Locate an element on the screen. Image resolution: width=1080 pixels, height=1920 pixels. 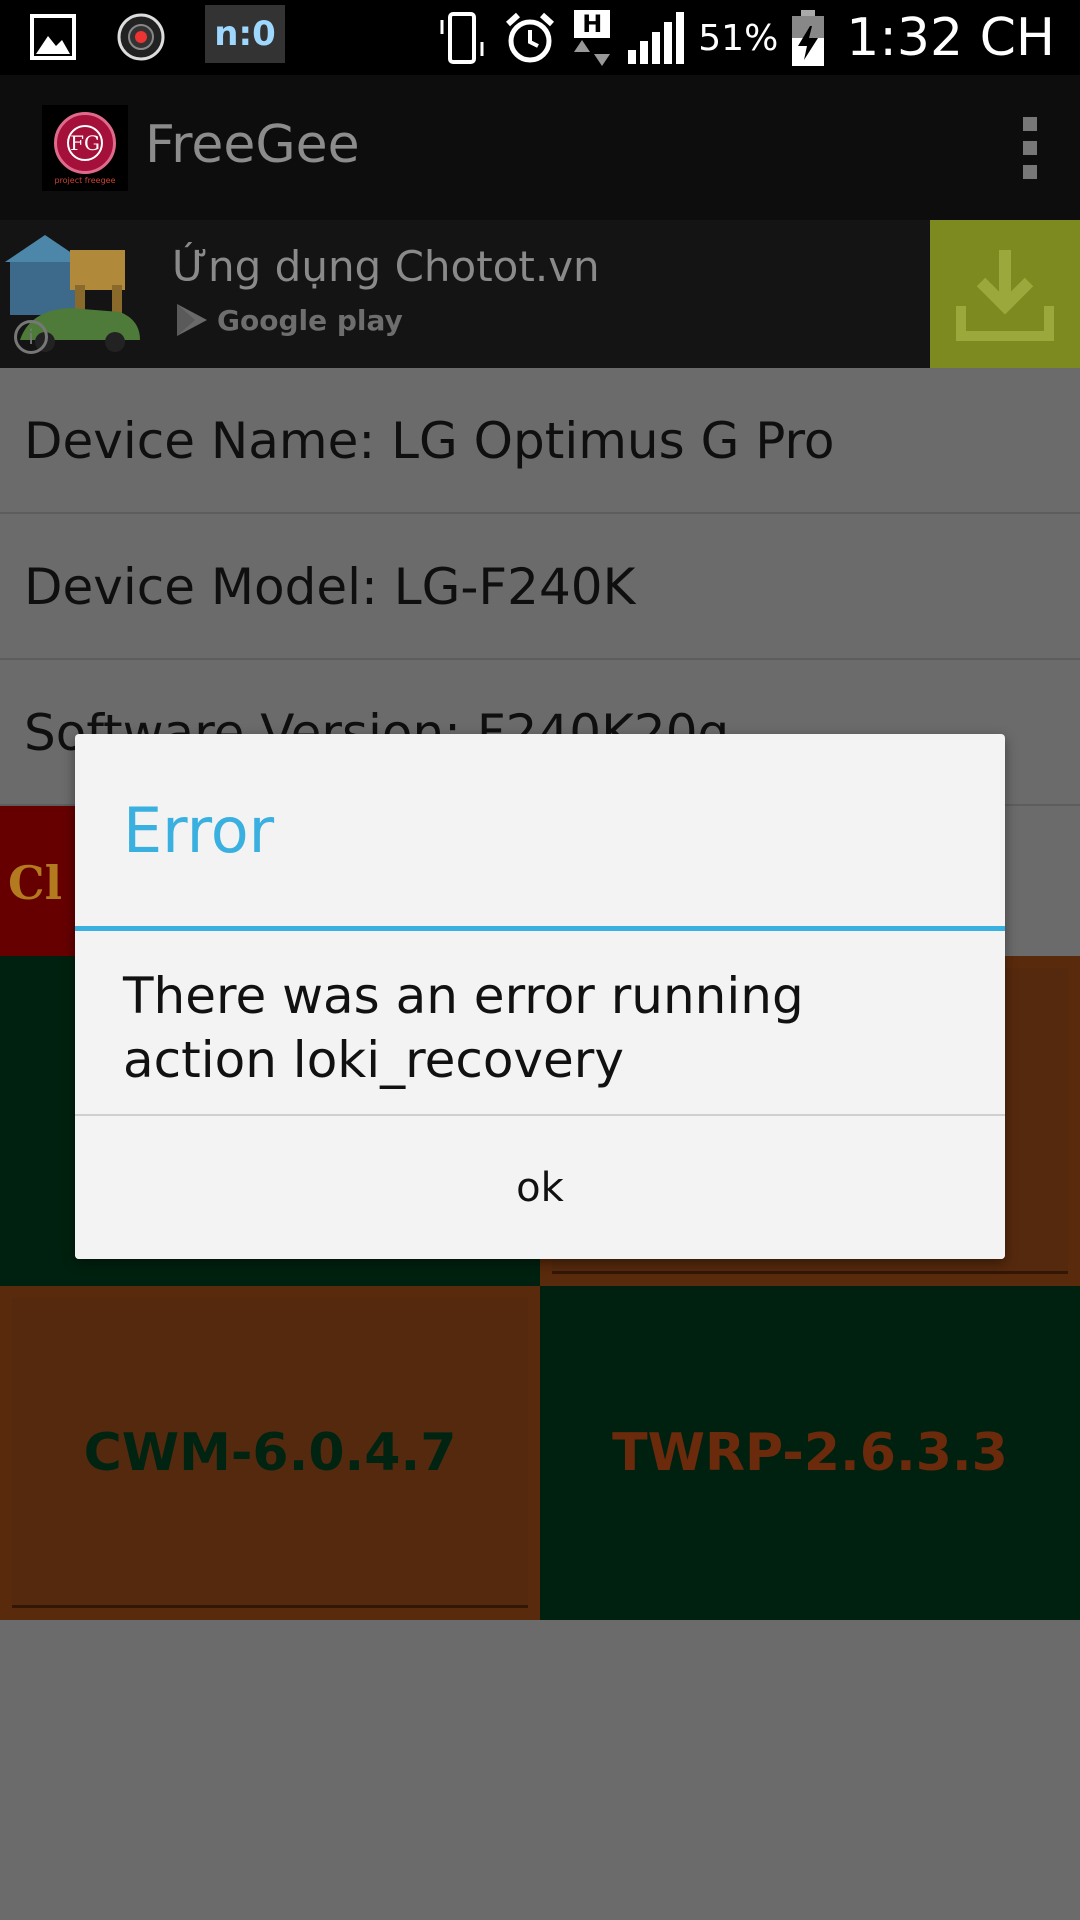
status-left-icons is located at coordinates (98, 37).